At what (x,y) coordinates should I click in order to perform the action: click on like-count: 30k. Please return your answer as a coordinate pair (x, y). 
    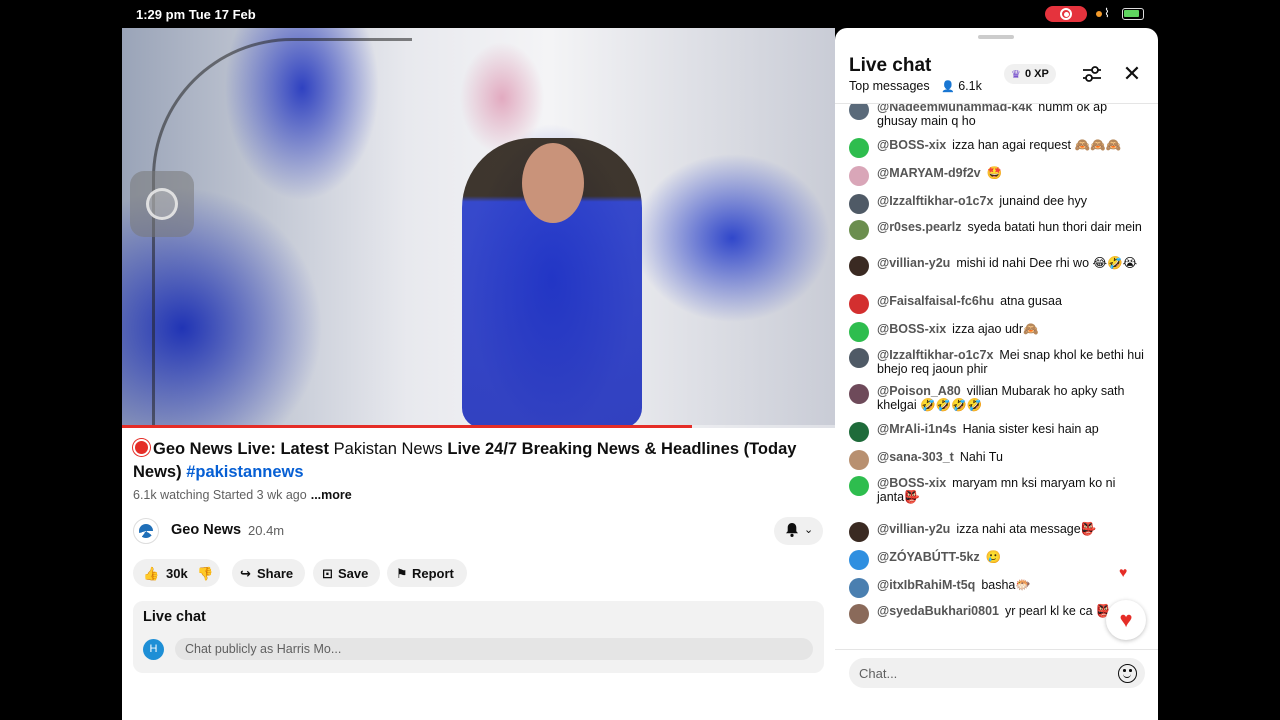
    Looking at the image, I should click on (177, 573).